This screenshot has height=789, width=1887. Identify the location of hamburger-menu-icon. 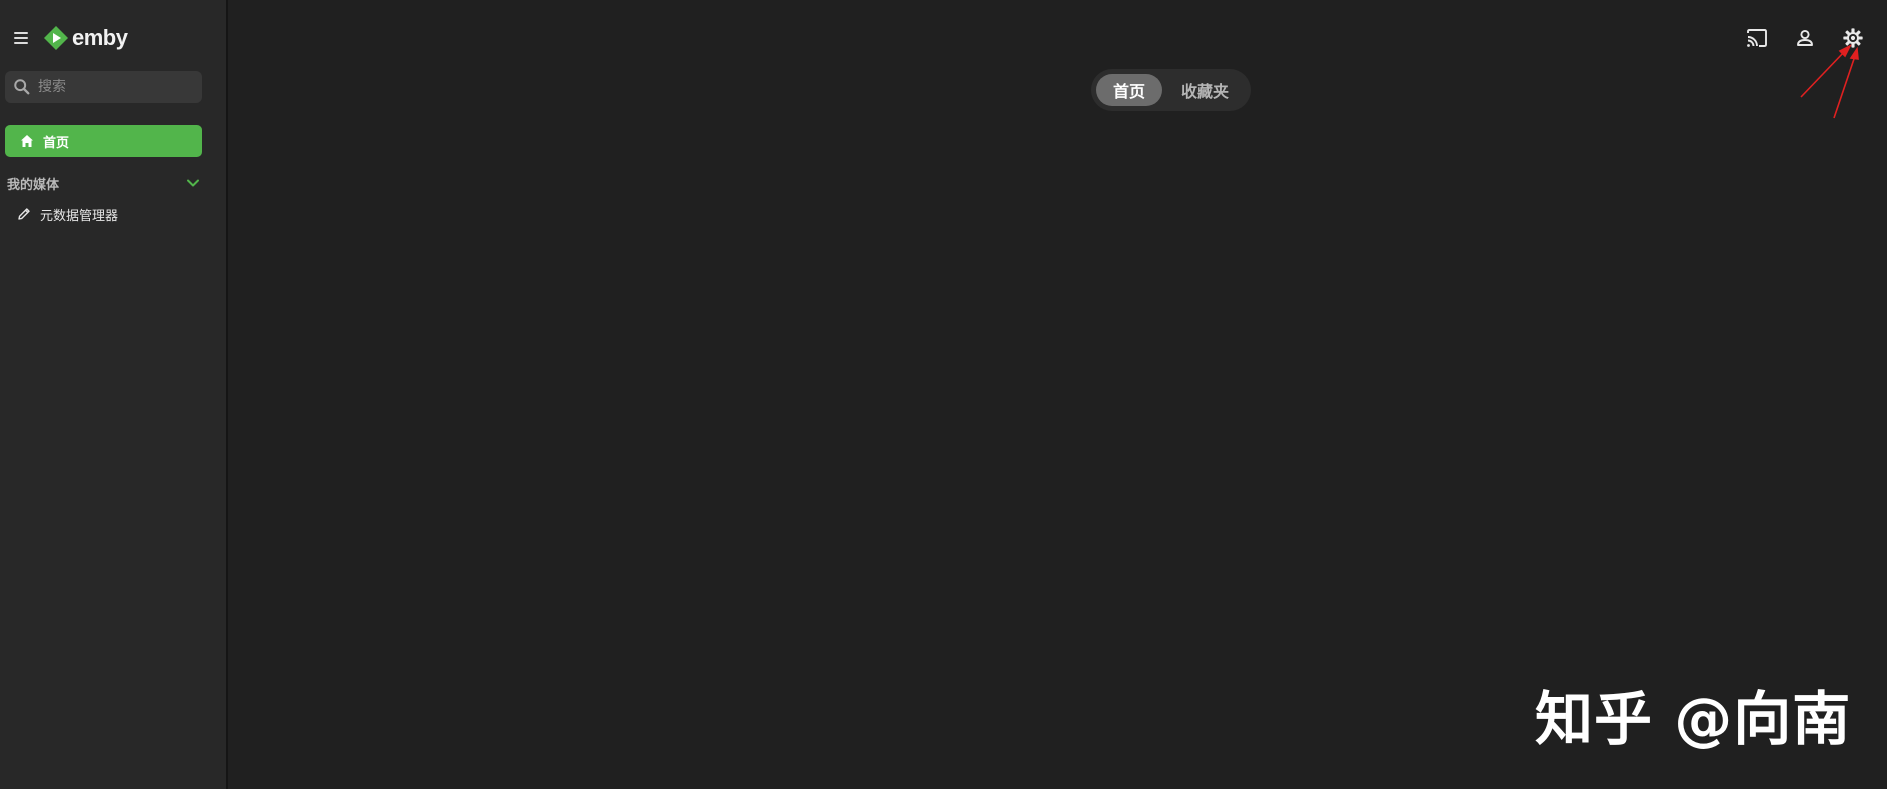
(23, 38).